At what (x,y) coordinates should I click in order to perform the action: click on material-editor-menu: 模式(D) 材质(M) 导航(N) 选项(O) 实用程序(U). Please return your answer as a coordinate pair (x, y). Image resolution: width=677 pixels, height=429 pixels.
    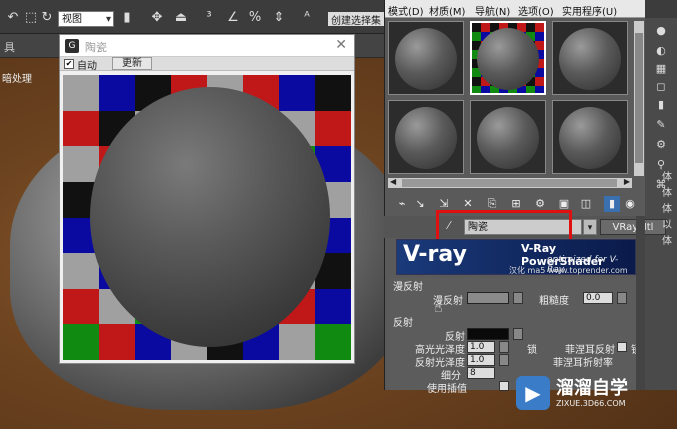
    Looking at the image, I should click on (515, 9).